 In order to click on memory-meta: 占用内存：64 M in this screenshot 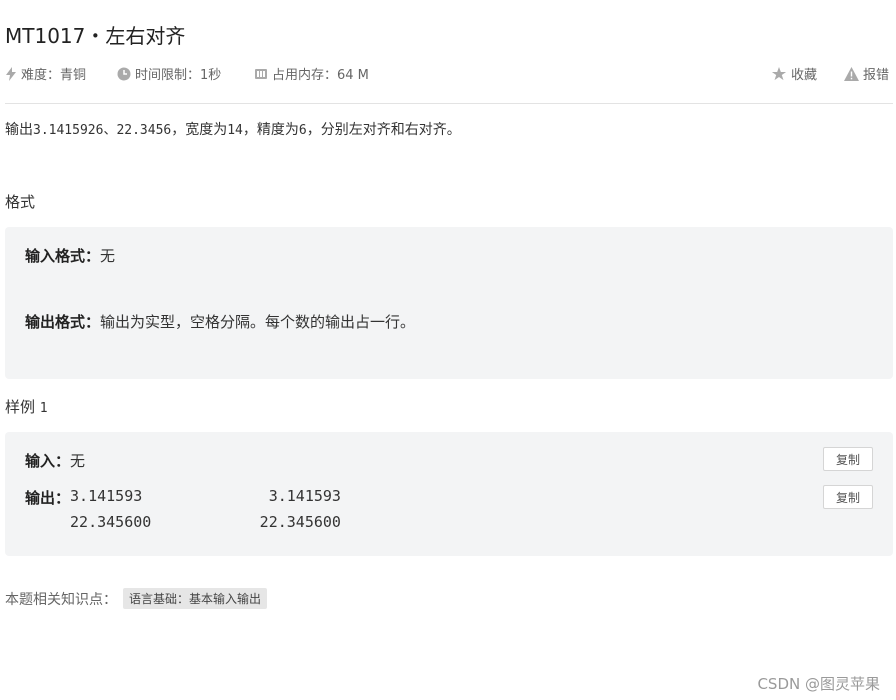, I will do `click(311, 73)`.